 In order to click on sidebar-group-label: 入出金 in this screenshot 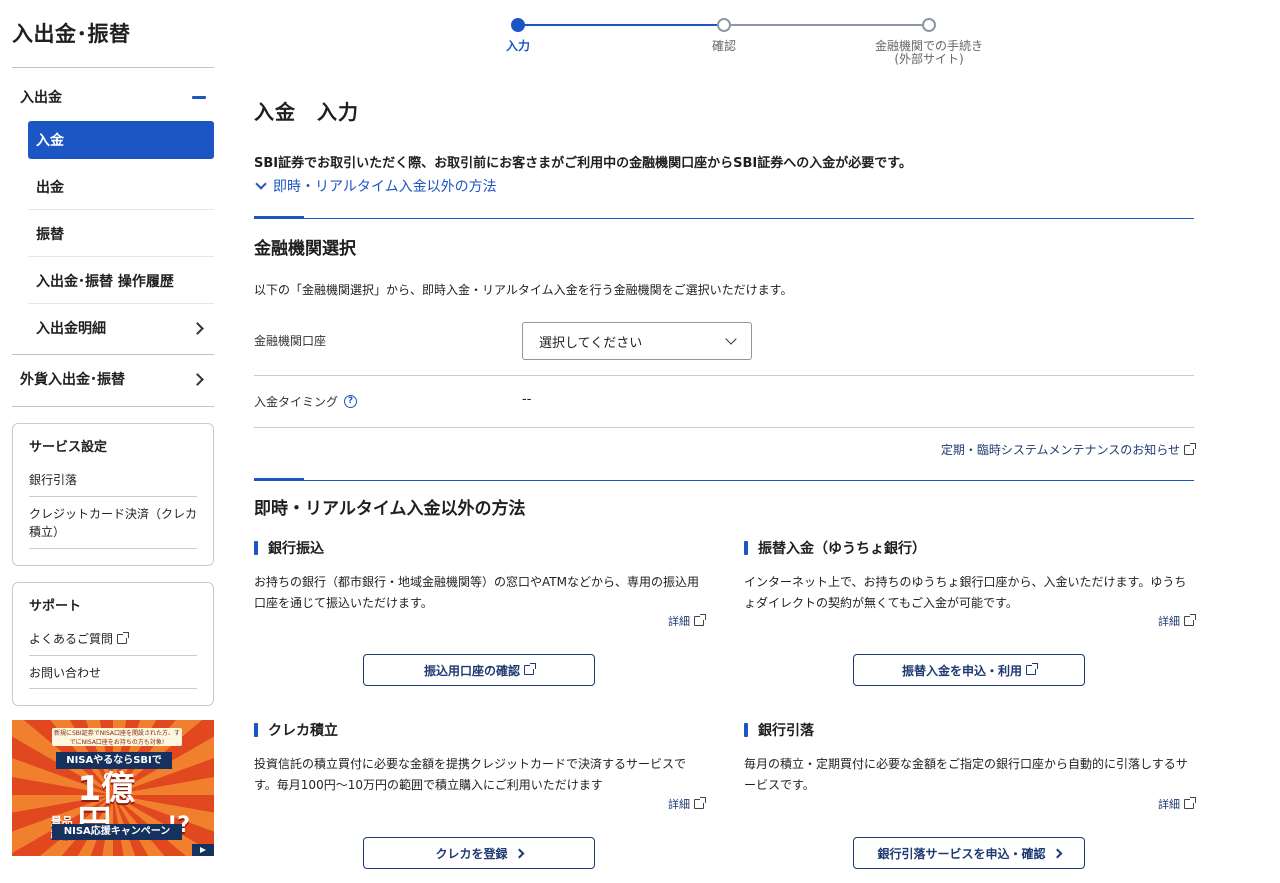, I will do `click(41, 98)`.